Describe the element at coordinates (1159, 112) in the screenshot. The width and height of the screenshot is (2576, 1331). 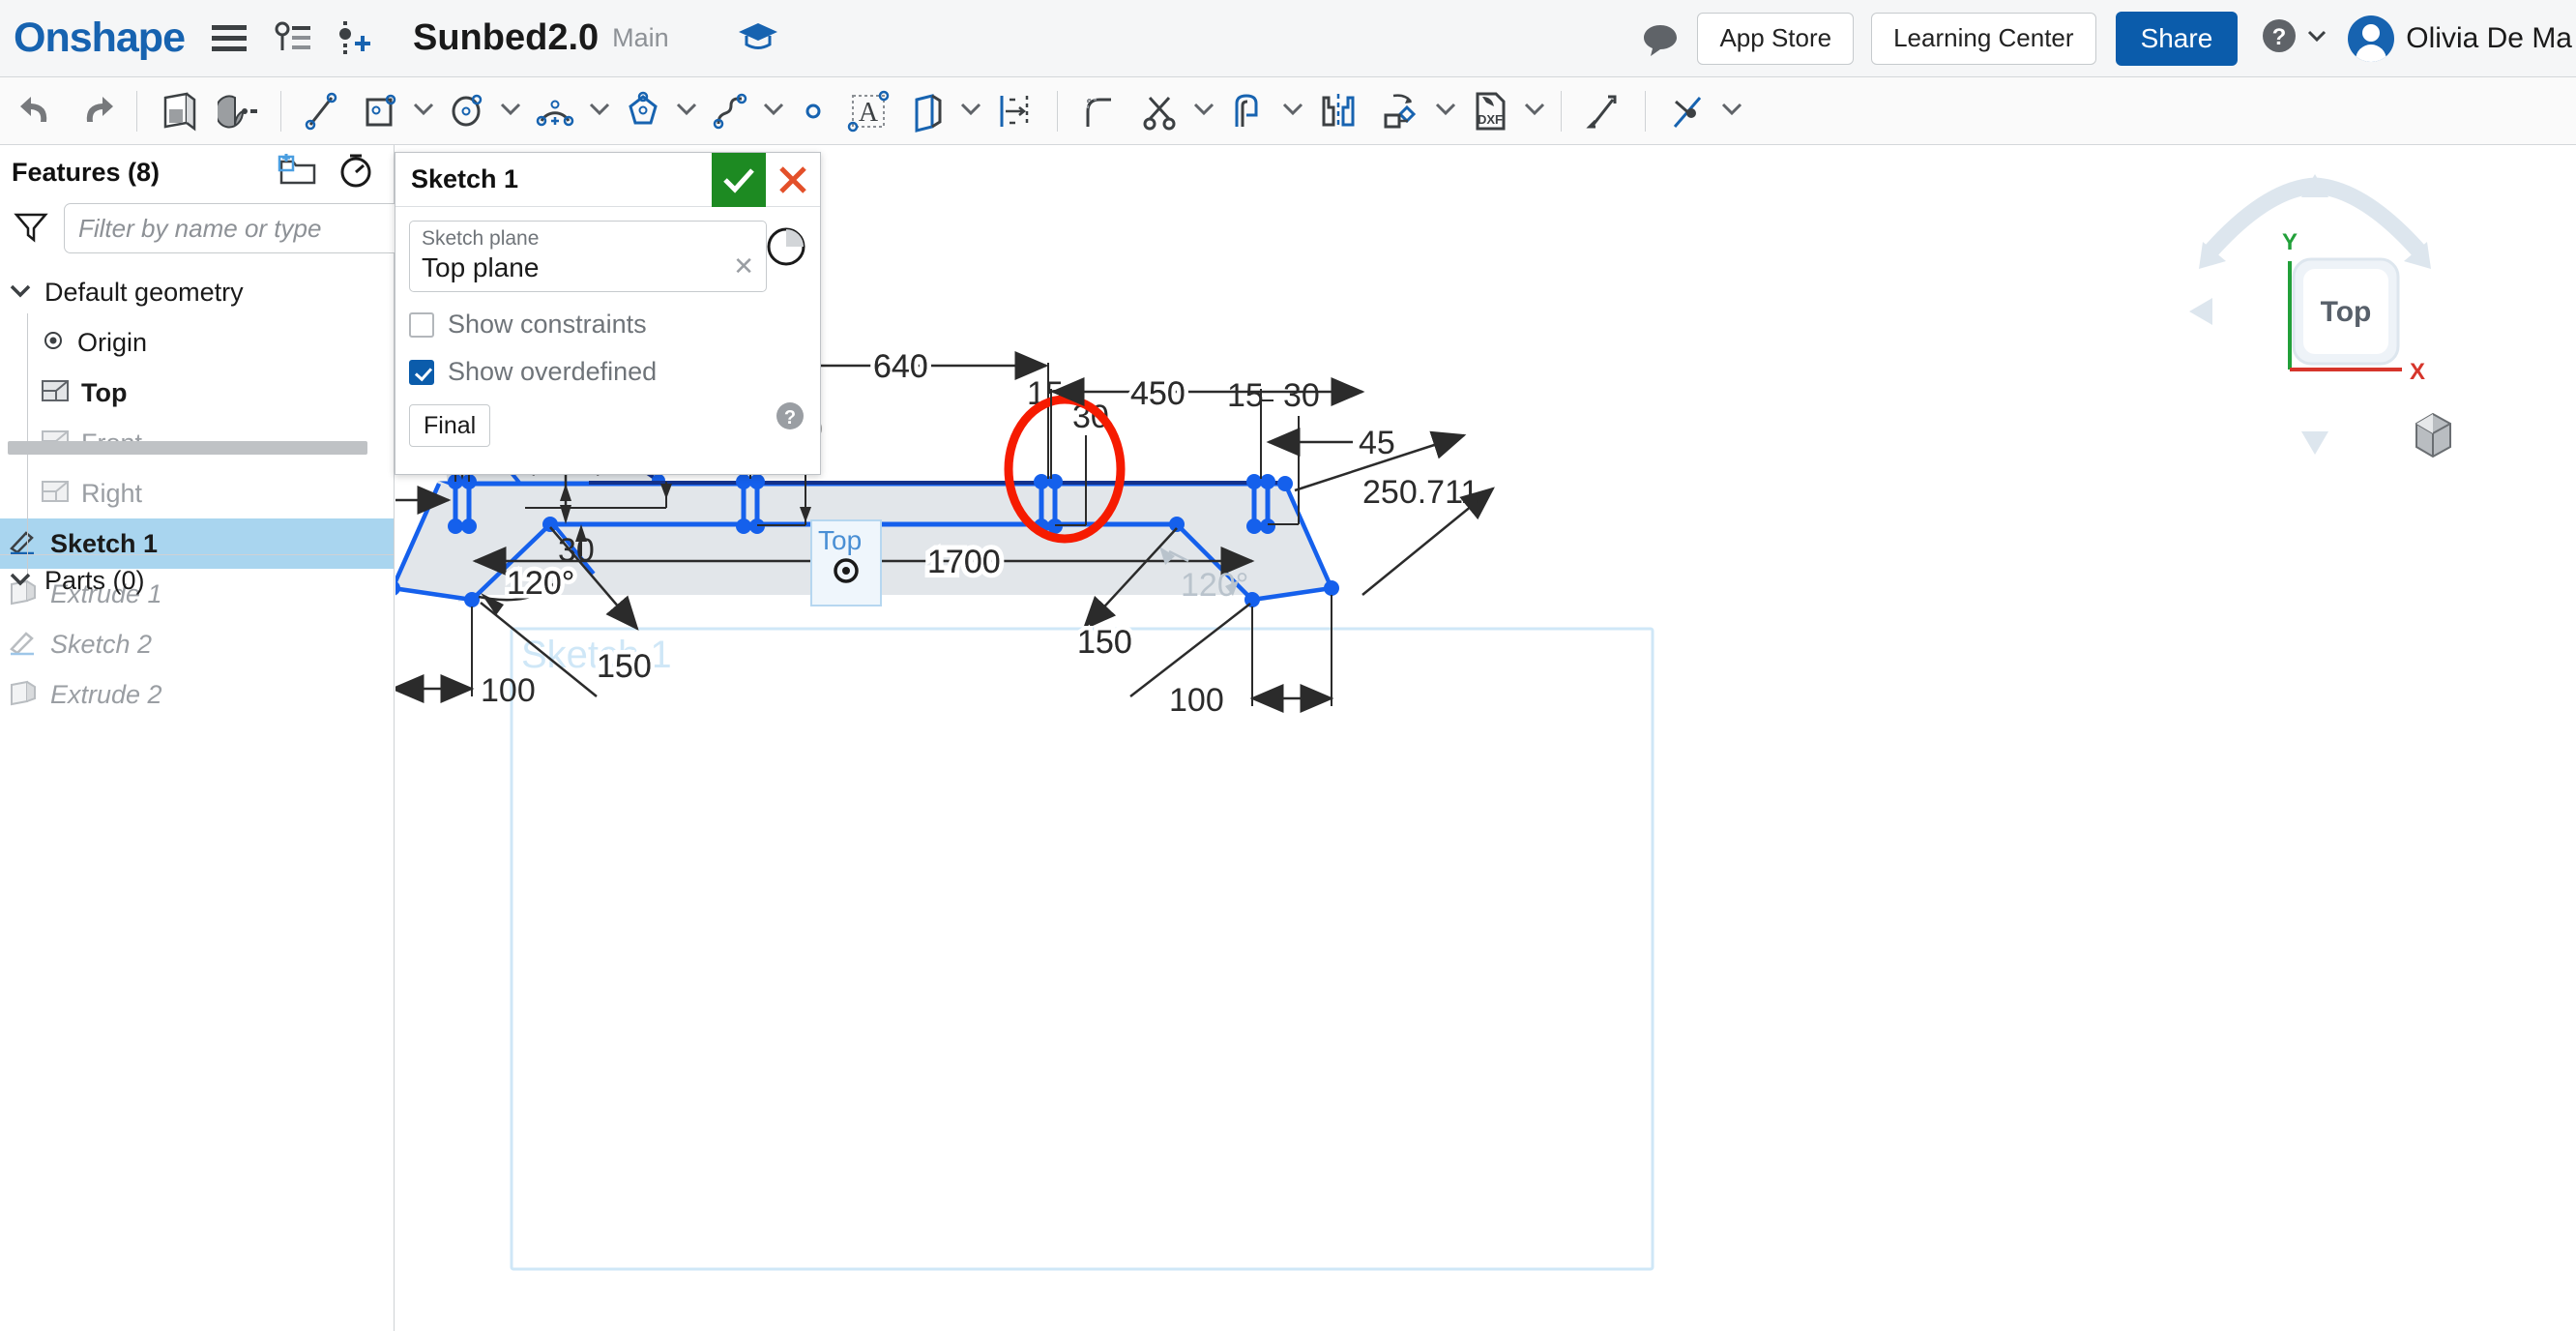
I see `trim-icon` at that location.